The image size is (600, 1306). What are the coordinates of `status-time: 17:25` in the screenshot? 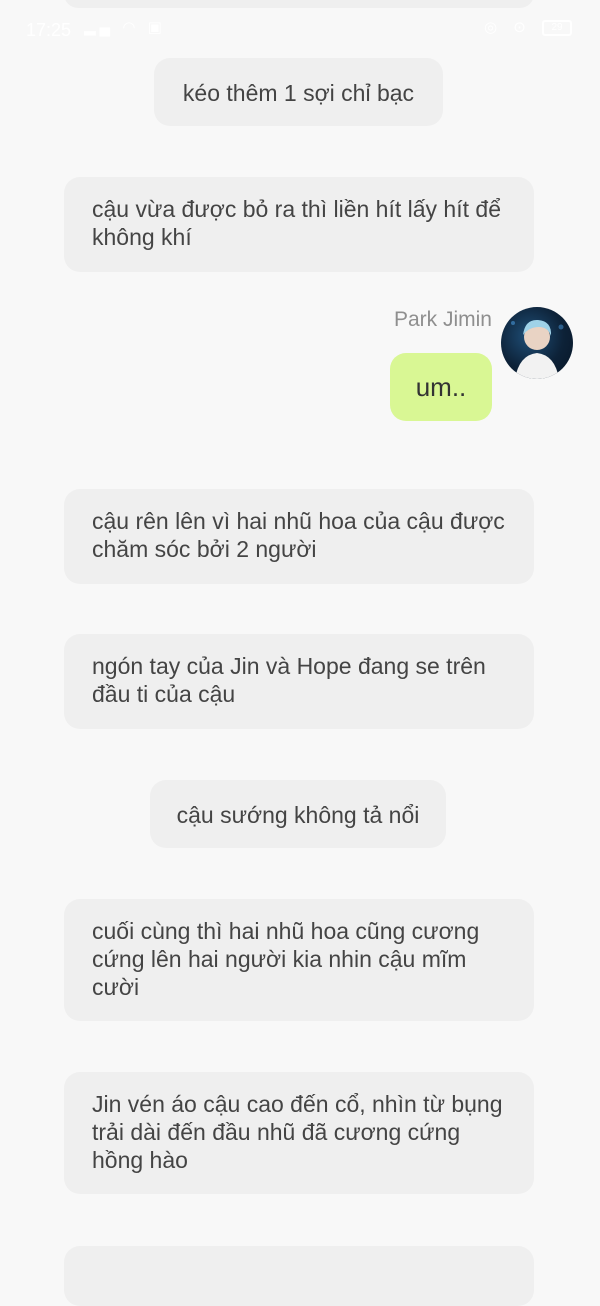 It's located at (49, 30).